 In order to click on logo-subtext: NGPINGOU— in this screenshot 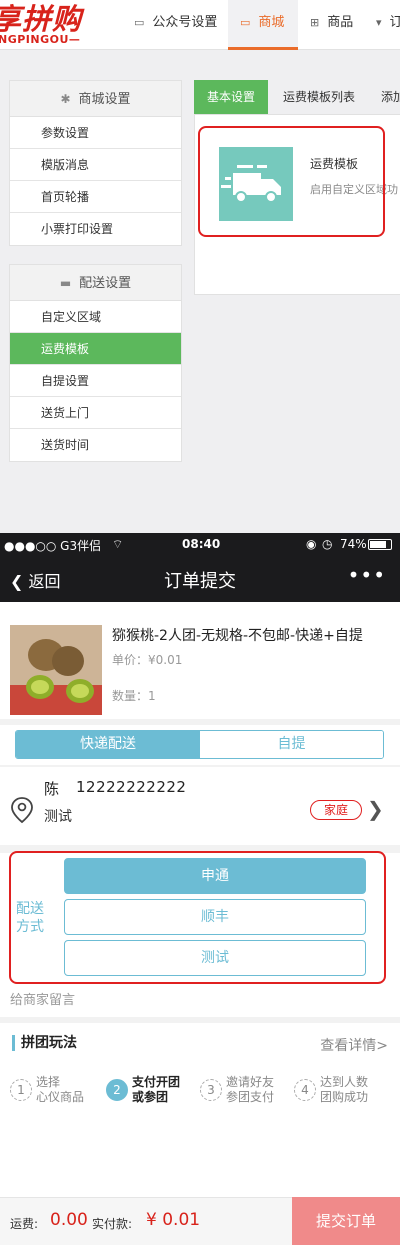, I will do `click(40, 39)`.